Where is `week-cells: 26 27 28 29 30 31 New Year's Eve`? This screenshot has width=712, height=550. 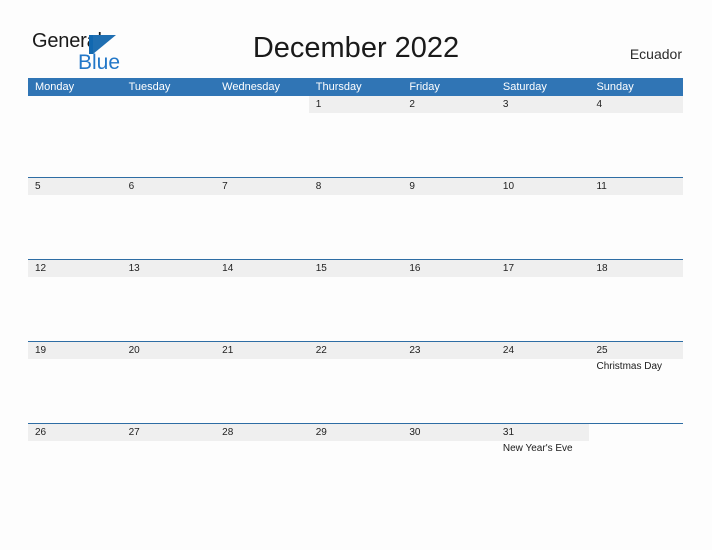
week-cells: 26 27 28 29 30 31 New Year's Eve is located at coordinates (355, 464).